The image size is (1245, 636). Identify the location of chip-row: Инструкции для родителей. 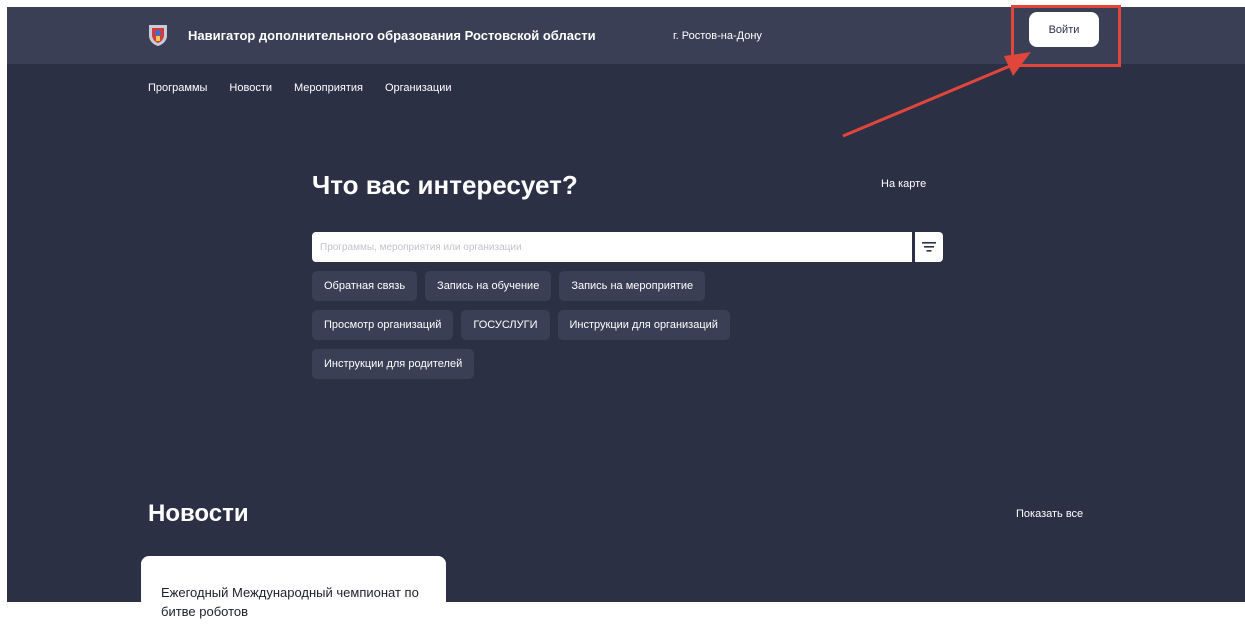
(642, 364).